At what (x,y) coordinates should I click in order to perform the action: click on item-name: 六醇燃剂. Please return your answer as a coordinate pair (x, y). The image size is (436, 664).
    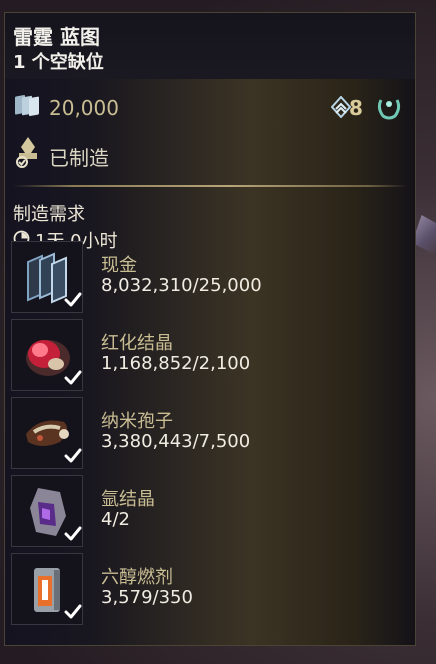
    Looking at the image, I should click on (137, 577).